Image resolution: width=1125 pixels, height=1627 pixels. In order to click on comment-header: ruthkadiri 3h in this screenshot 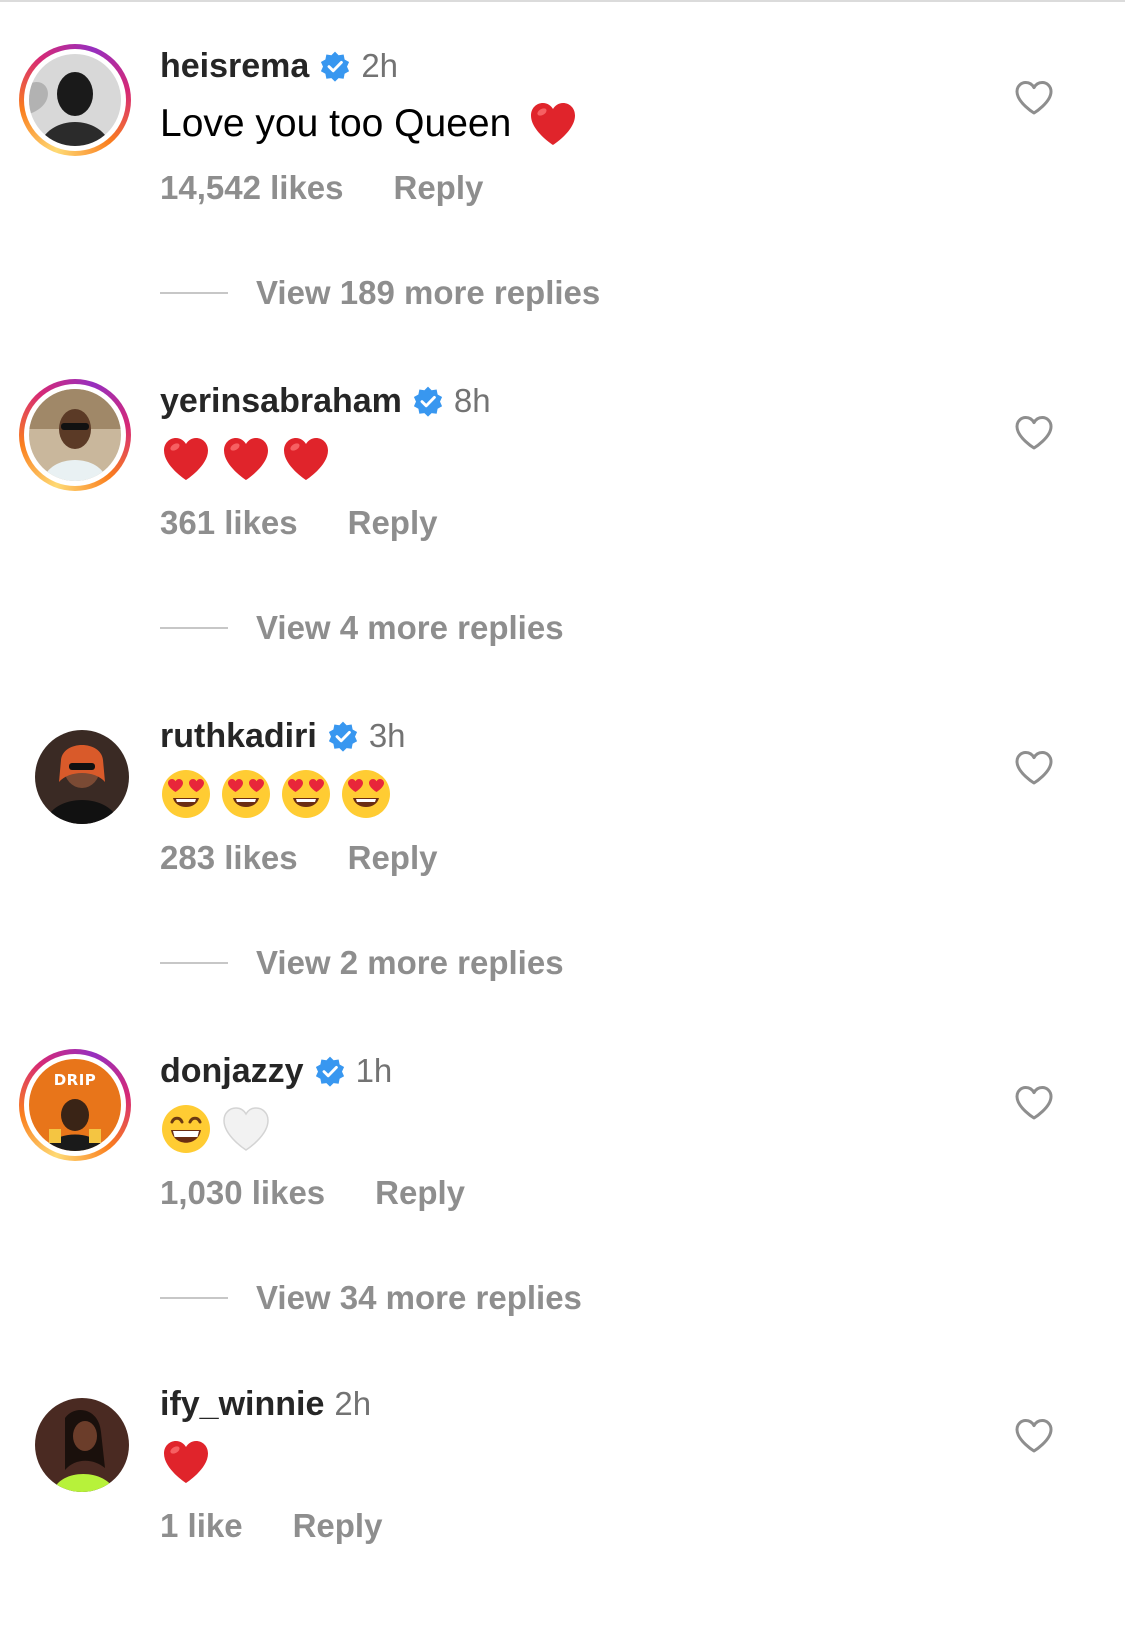, I will do `click(283, 736)`.